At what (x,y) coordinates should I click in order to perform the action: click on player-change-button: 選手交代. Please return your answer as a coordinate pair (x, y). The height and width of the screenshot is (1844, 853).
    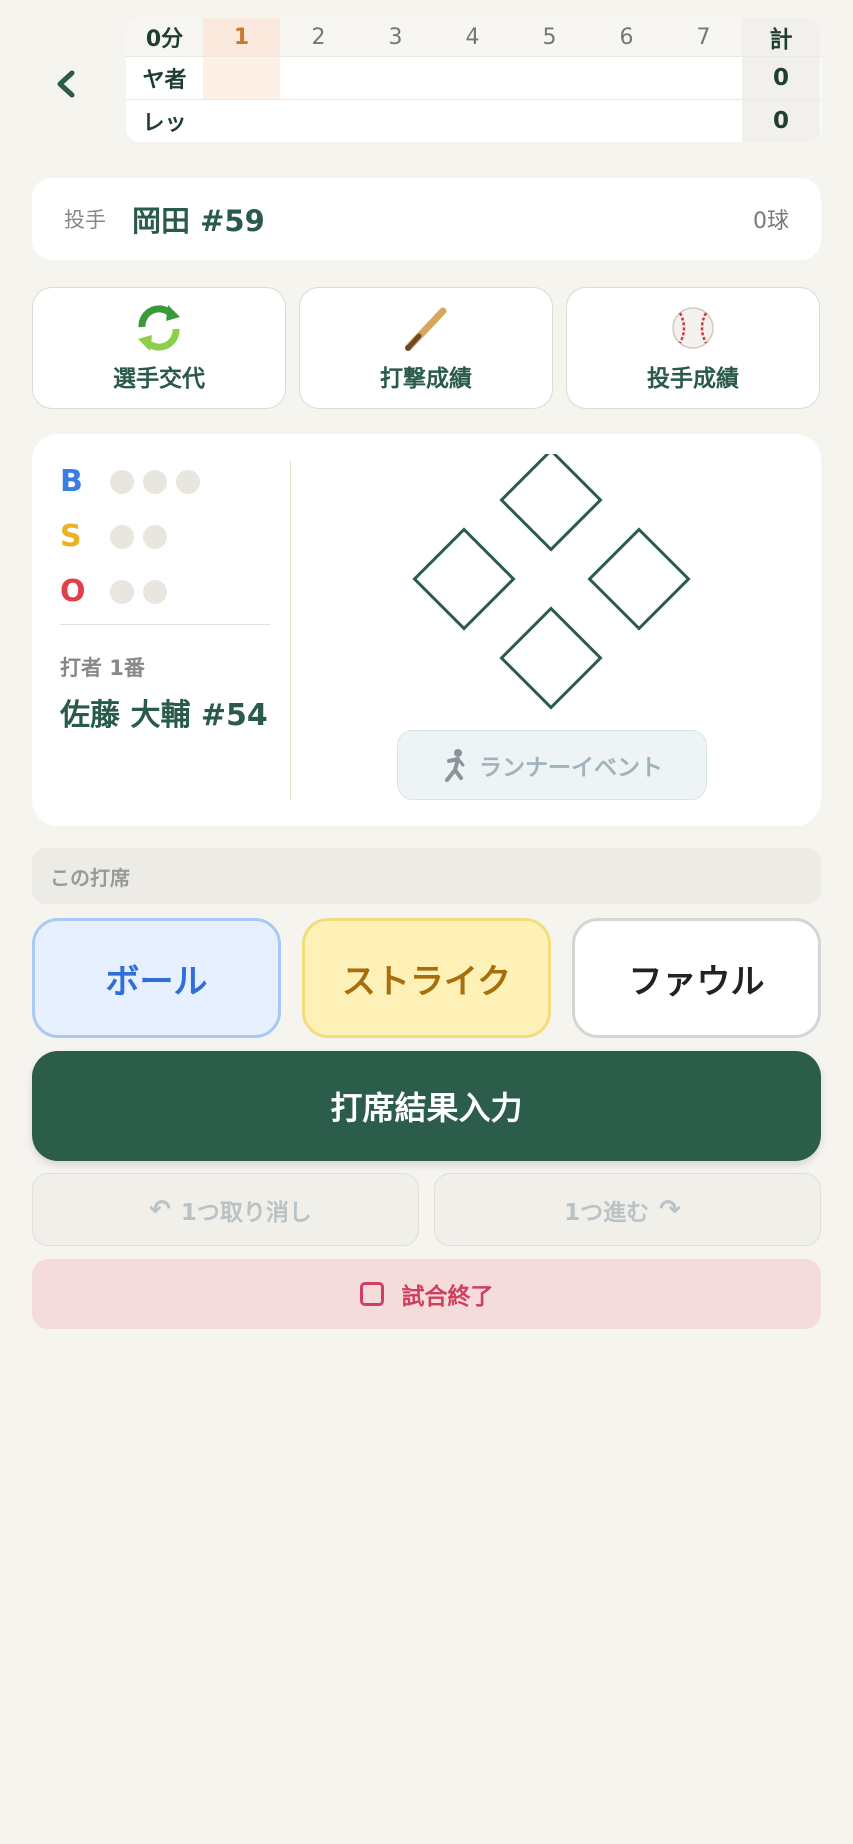
    Looking at the image, I should click on (159, 348).